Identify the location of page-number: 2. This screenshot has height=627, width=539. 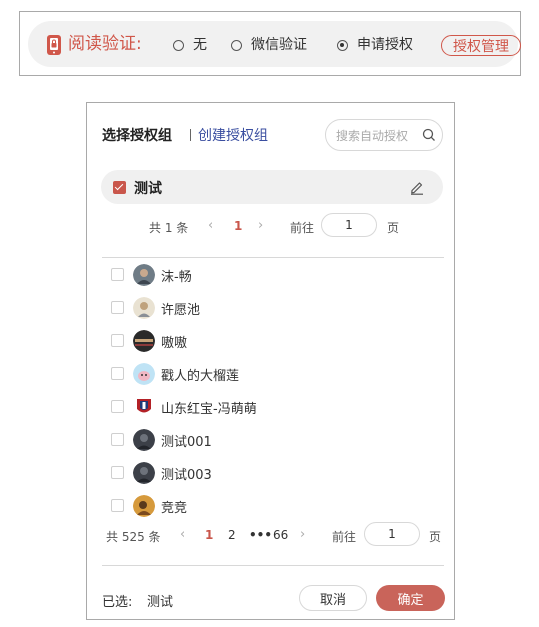
(232, 535).